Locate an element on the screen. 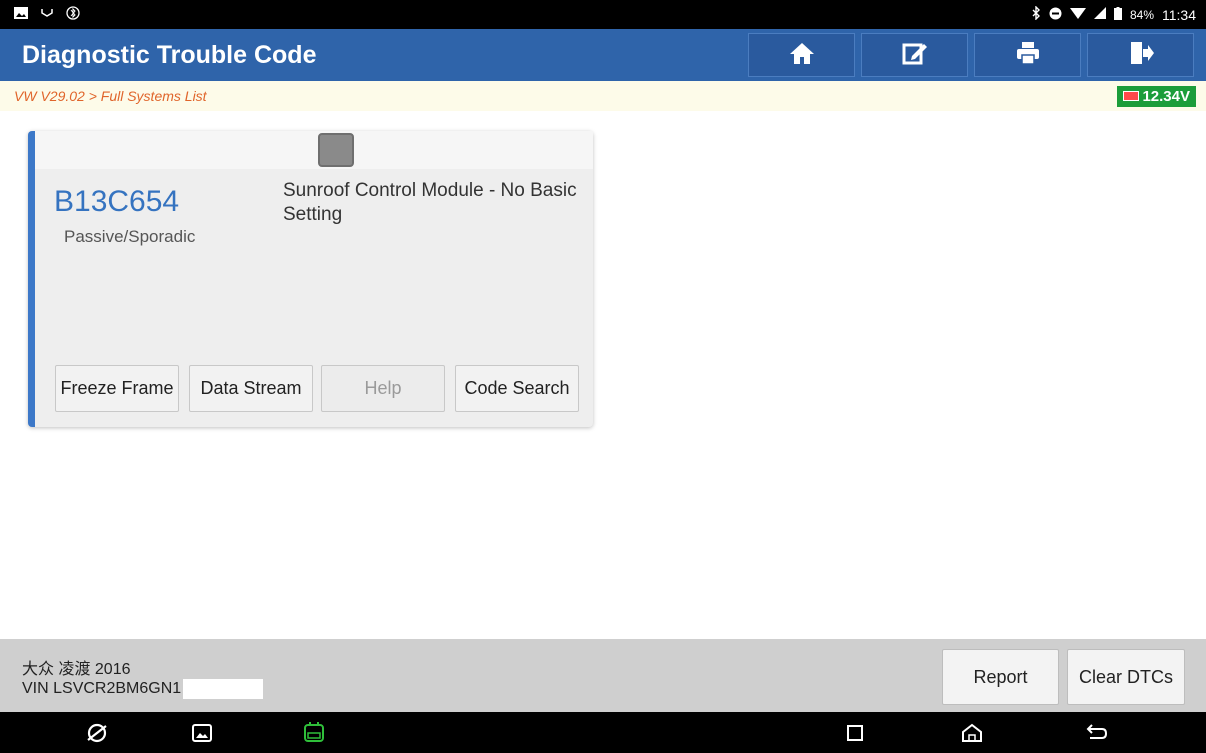  home-button is located at coordinates (801, 55).